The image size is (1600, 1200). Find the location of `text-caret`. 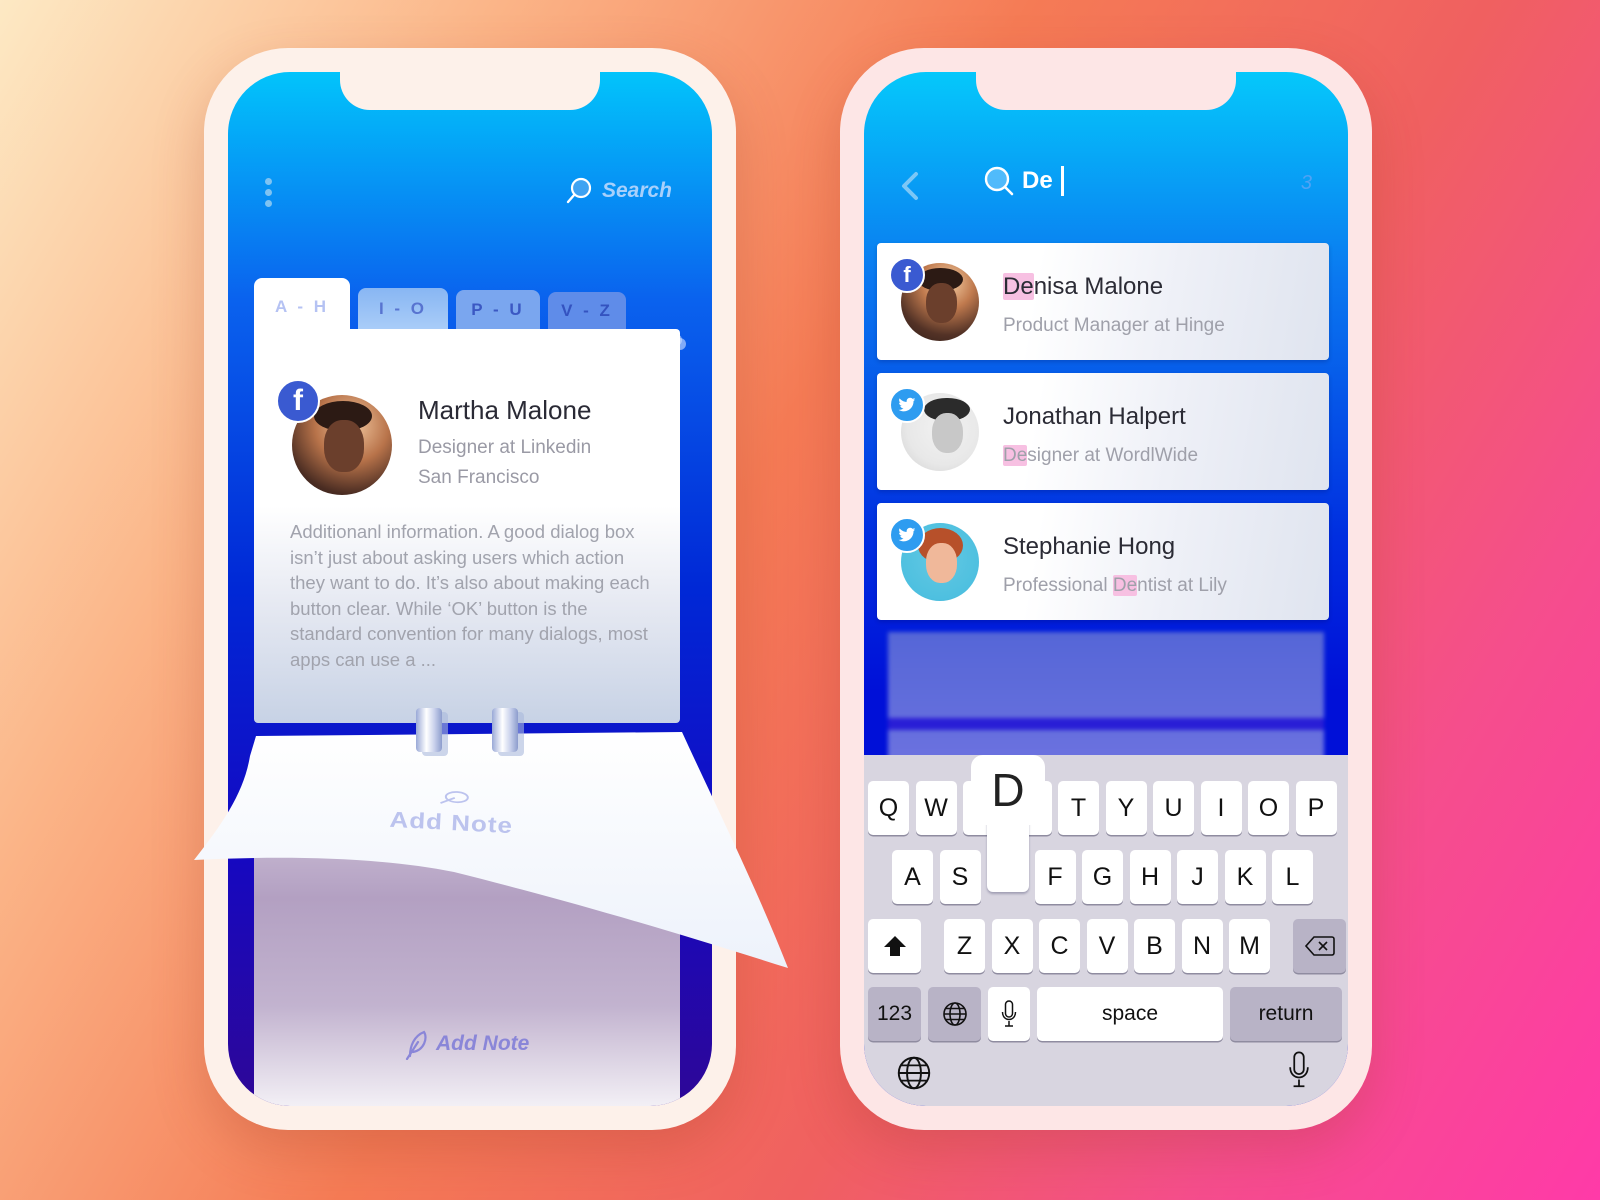

text-caret is located at coordinates (1062, 181).